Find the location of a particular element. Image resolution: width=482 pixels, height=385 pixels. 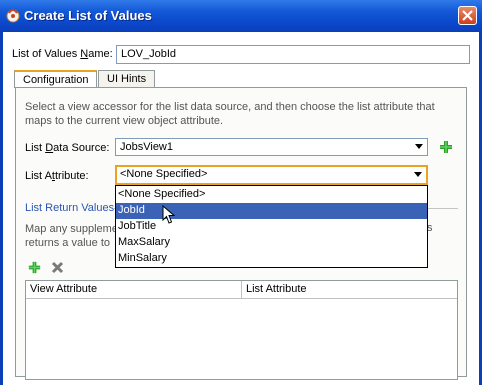

window-title: Create List of Values is located at coordinates (88, 15).